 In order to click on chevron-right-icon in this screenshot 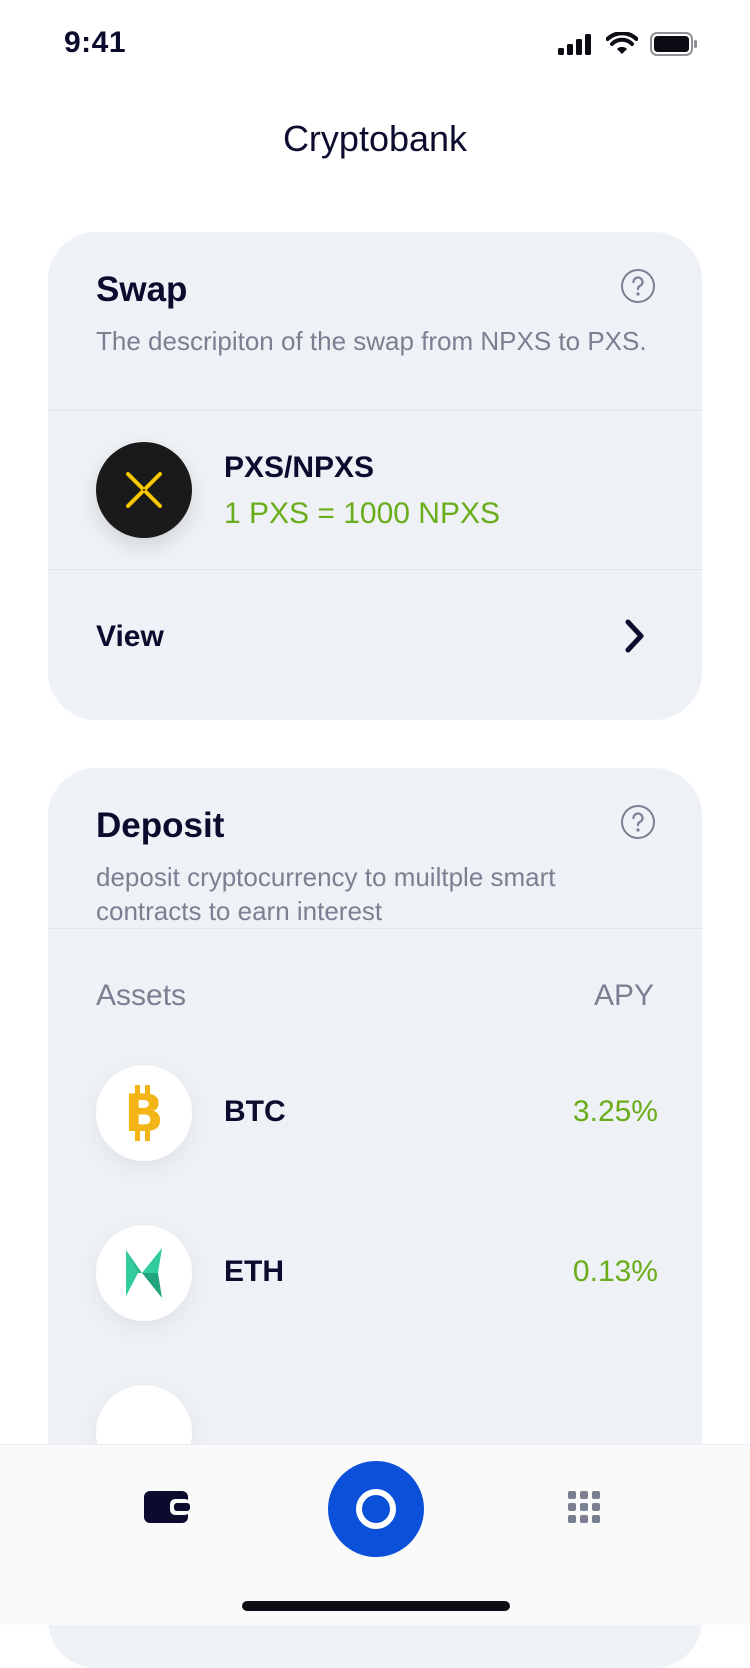, I will do `click(634, 636)`.